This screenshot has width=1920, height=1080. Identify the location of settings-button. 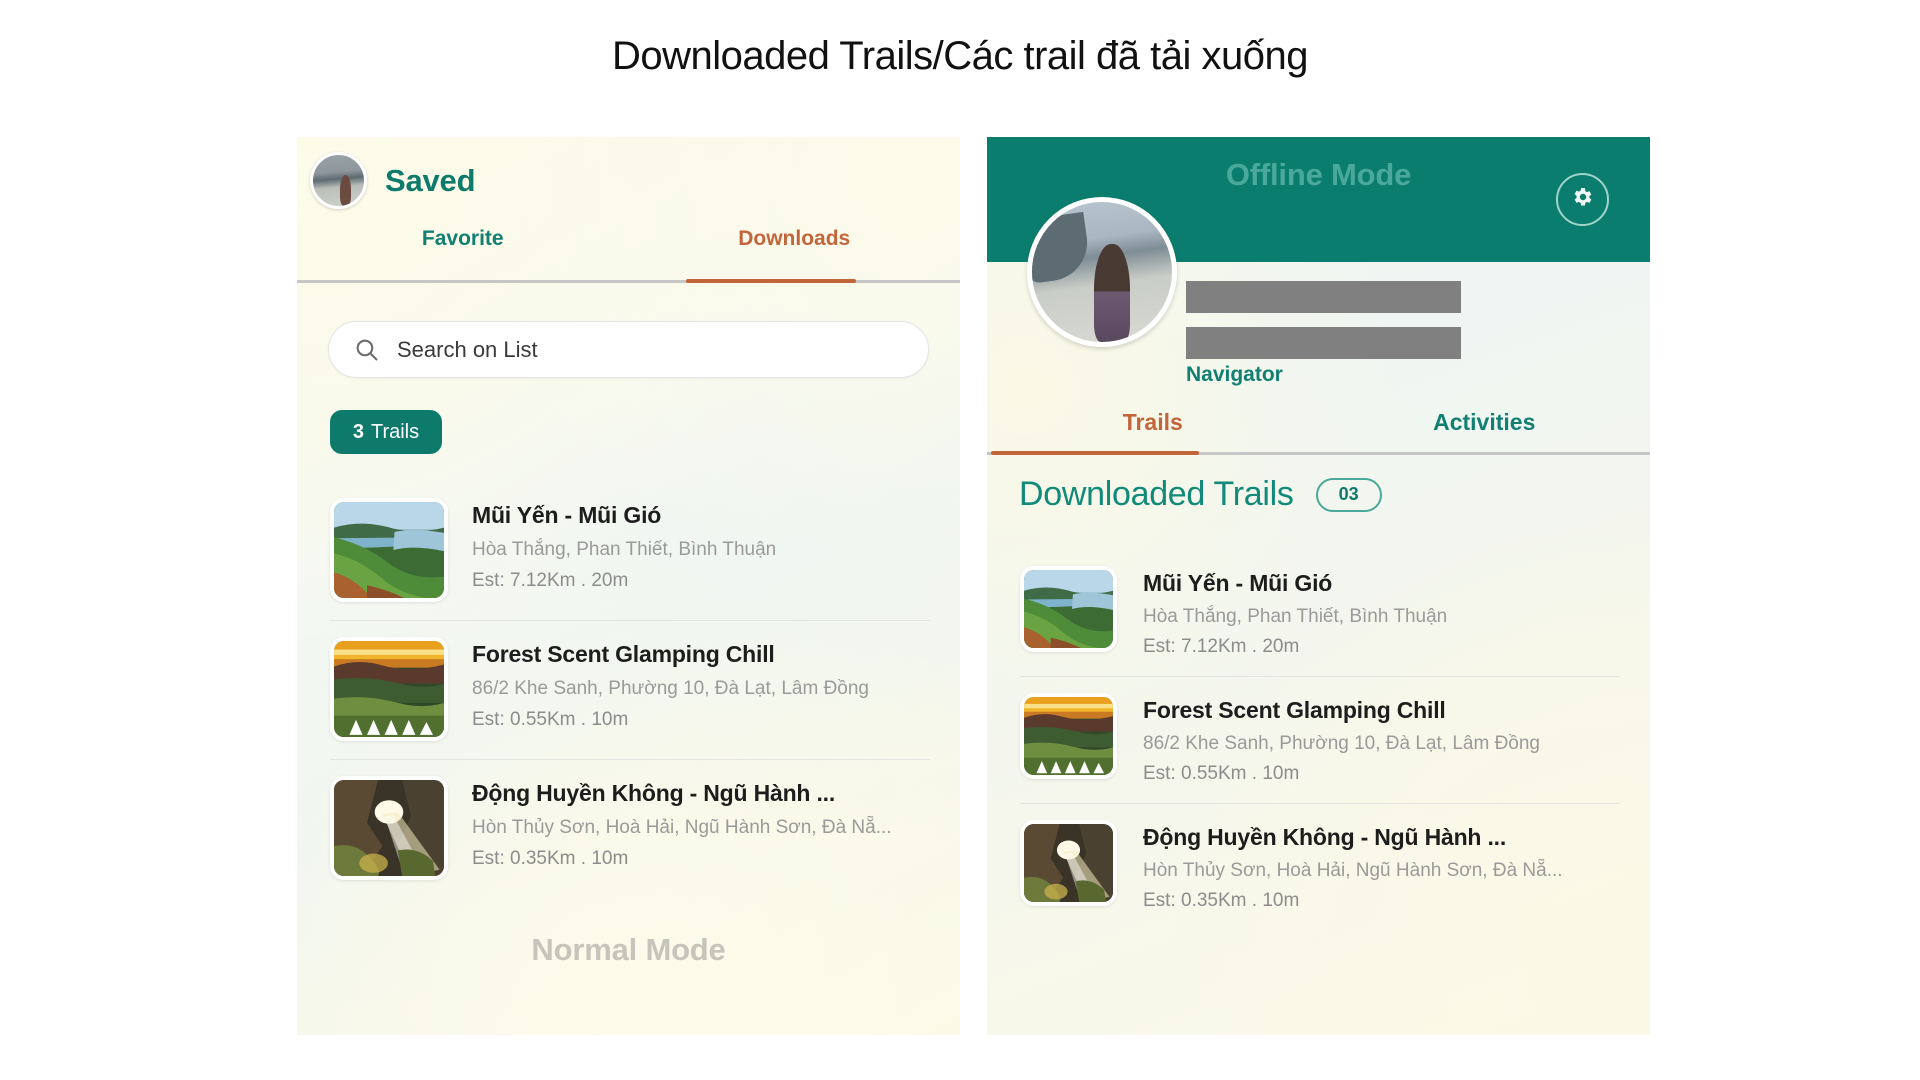
(1582, 199).